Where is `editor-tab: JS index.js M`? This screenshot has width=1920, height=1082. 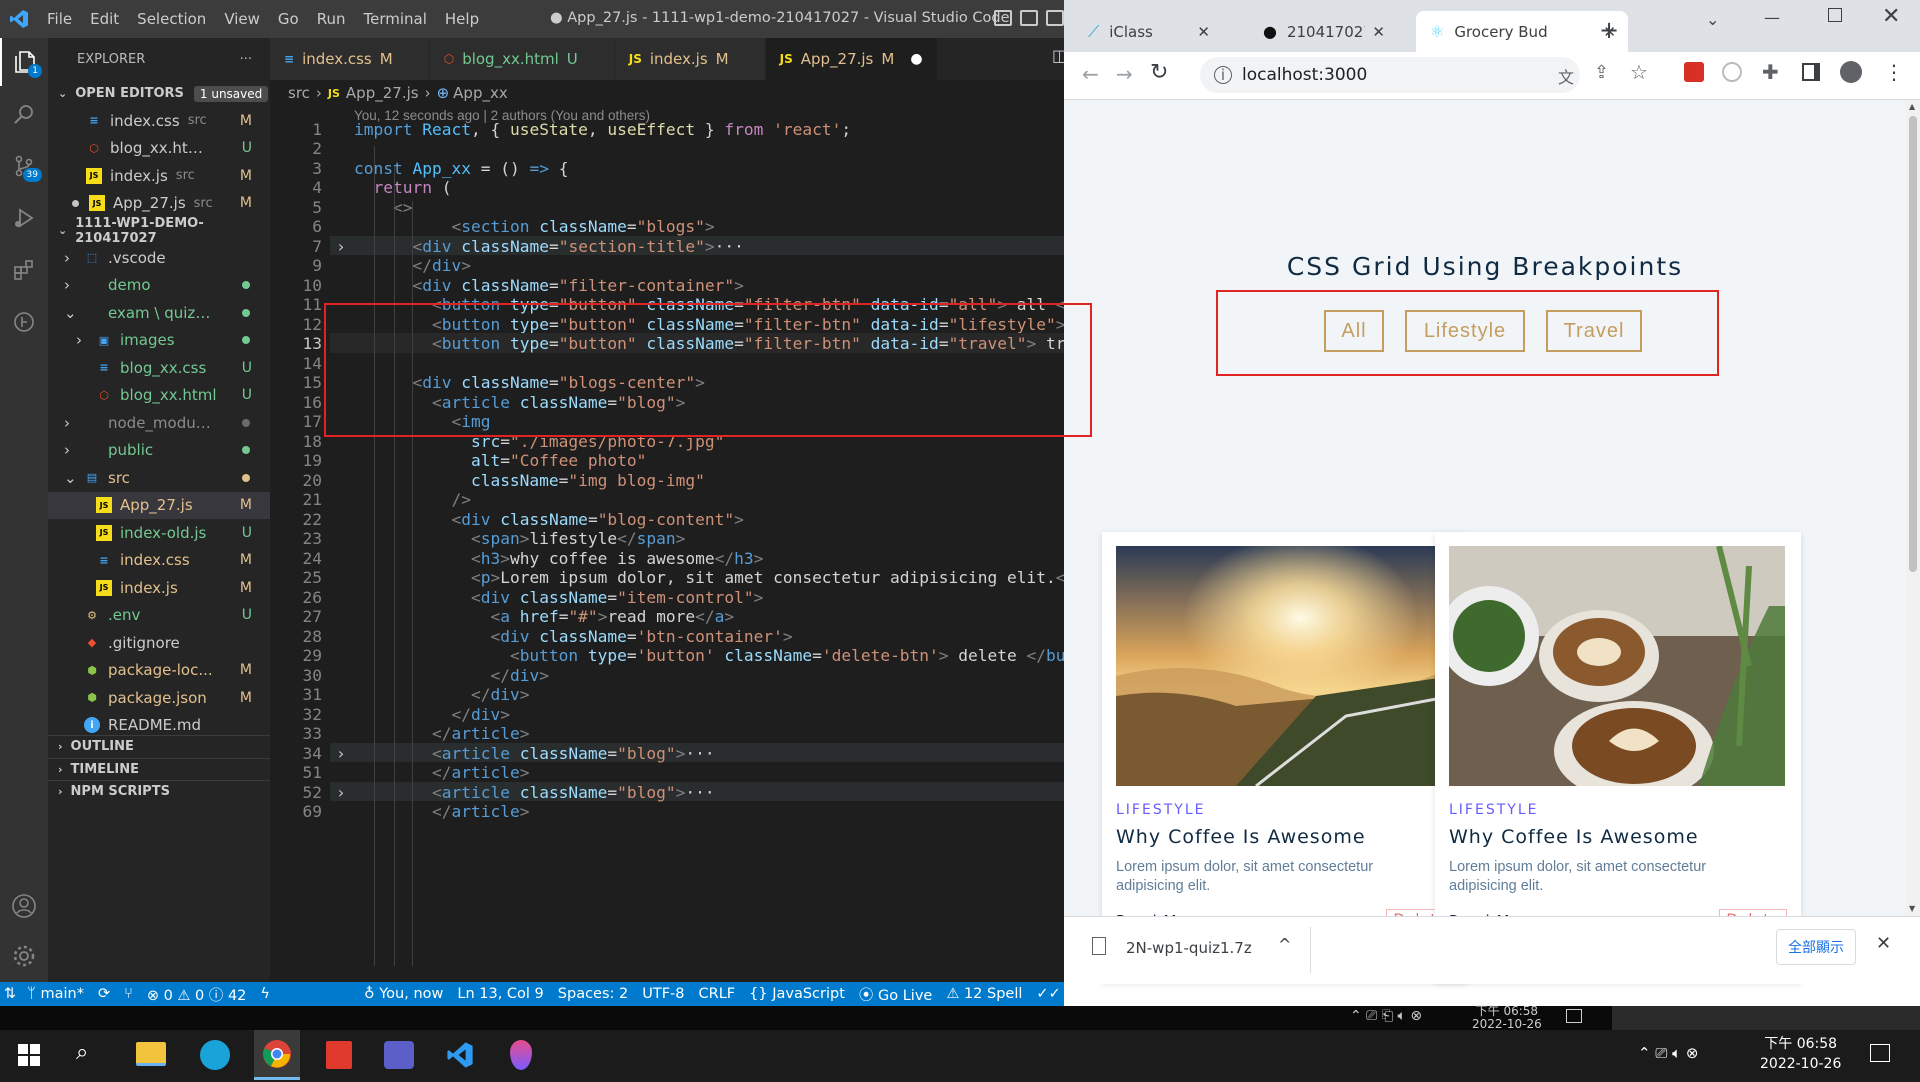
editor-tab: JS index.js M is located at coordinates (690, 59).